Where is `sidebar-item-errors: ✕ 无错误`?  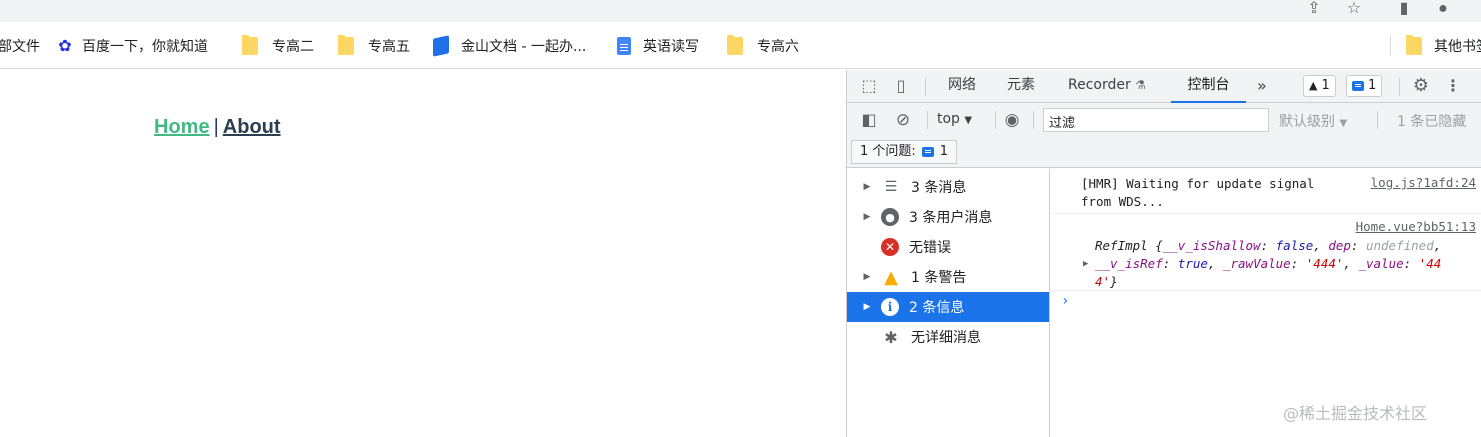 sidebar-item-errors: ✕ 无错误 is located at coordinates (948, 247).